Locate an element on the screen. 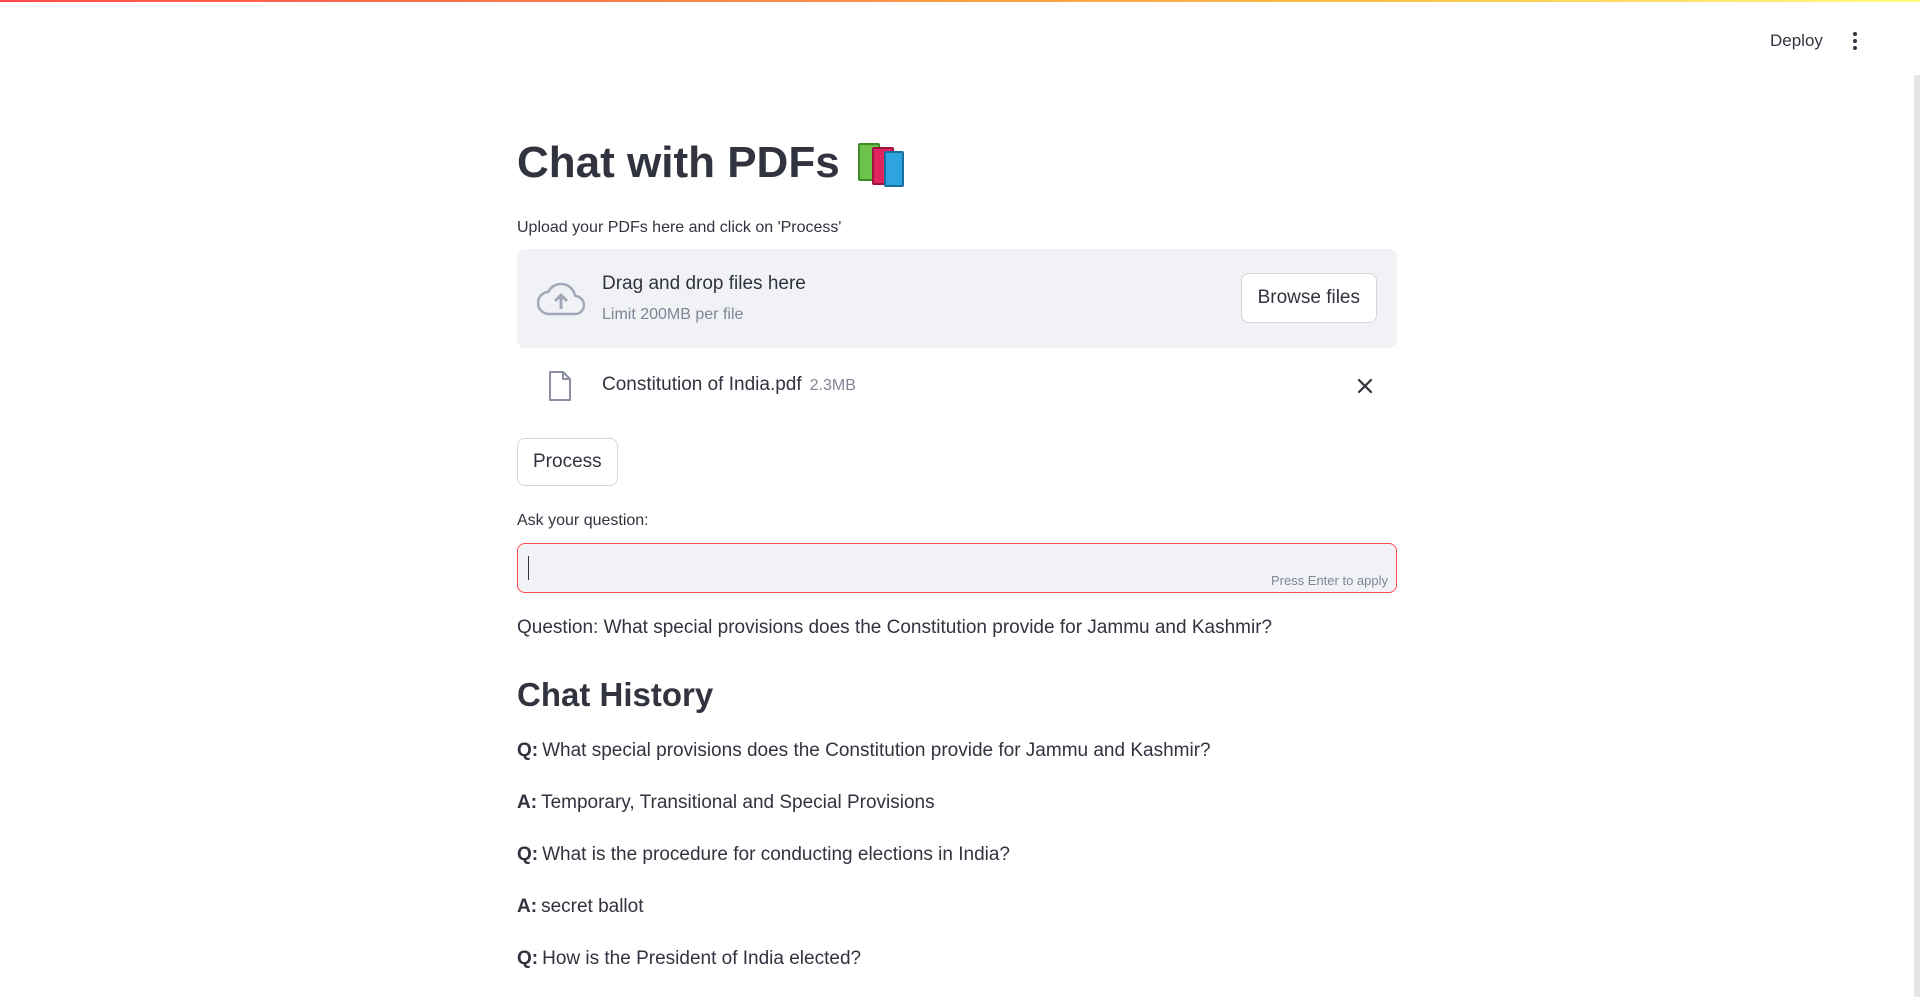 This screenshot has width=1920, height=997. dropzone-title: Drag and drop files here is located at coordinates (704, 283).